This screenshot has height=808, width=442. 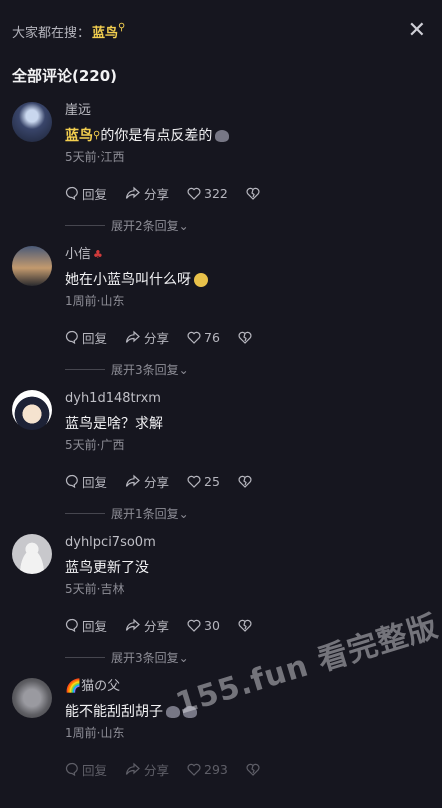 I want to click on comment-username: dyhlpci7so0m, so click(x=248, y=543).